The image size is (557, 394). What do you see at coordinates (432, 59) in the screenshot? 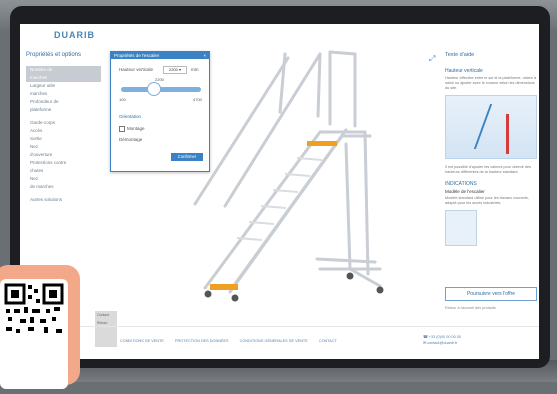
I see `expand-icon: ⤢` at bounding box center [432, 59].